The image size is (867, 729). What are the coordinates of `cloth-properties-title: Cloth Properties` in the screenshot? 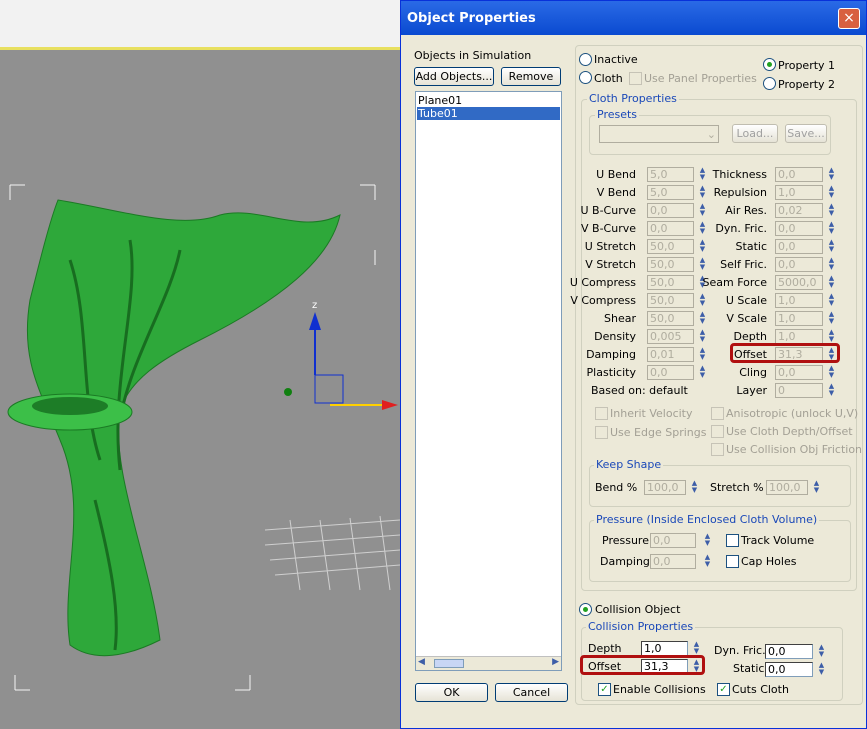 It's located at (633, 98).